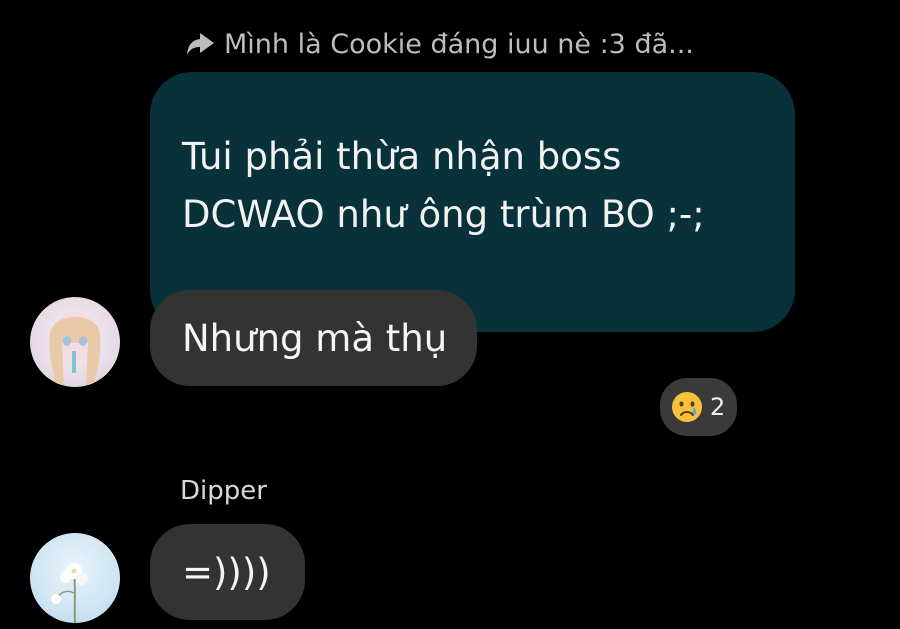 Image resolution: width=900 pixels, height=629 pixels. I want to click on message-bubble: =)))), so click(227, 572).